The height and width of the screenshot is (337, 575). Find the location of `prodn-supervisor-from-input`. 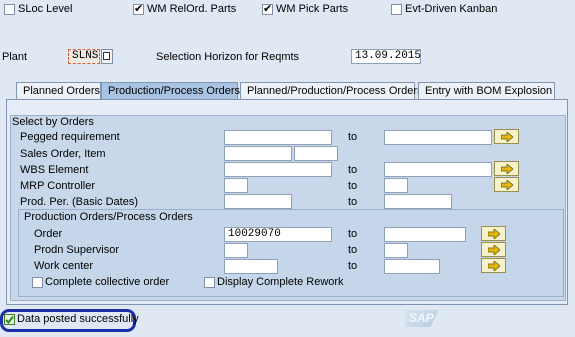

prodn-supervisor-from-input is located at coordinates (236, 250).